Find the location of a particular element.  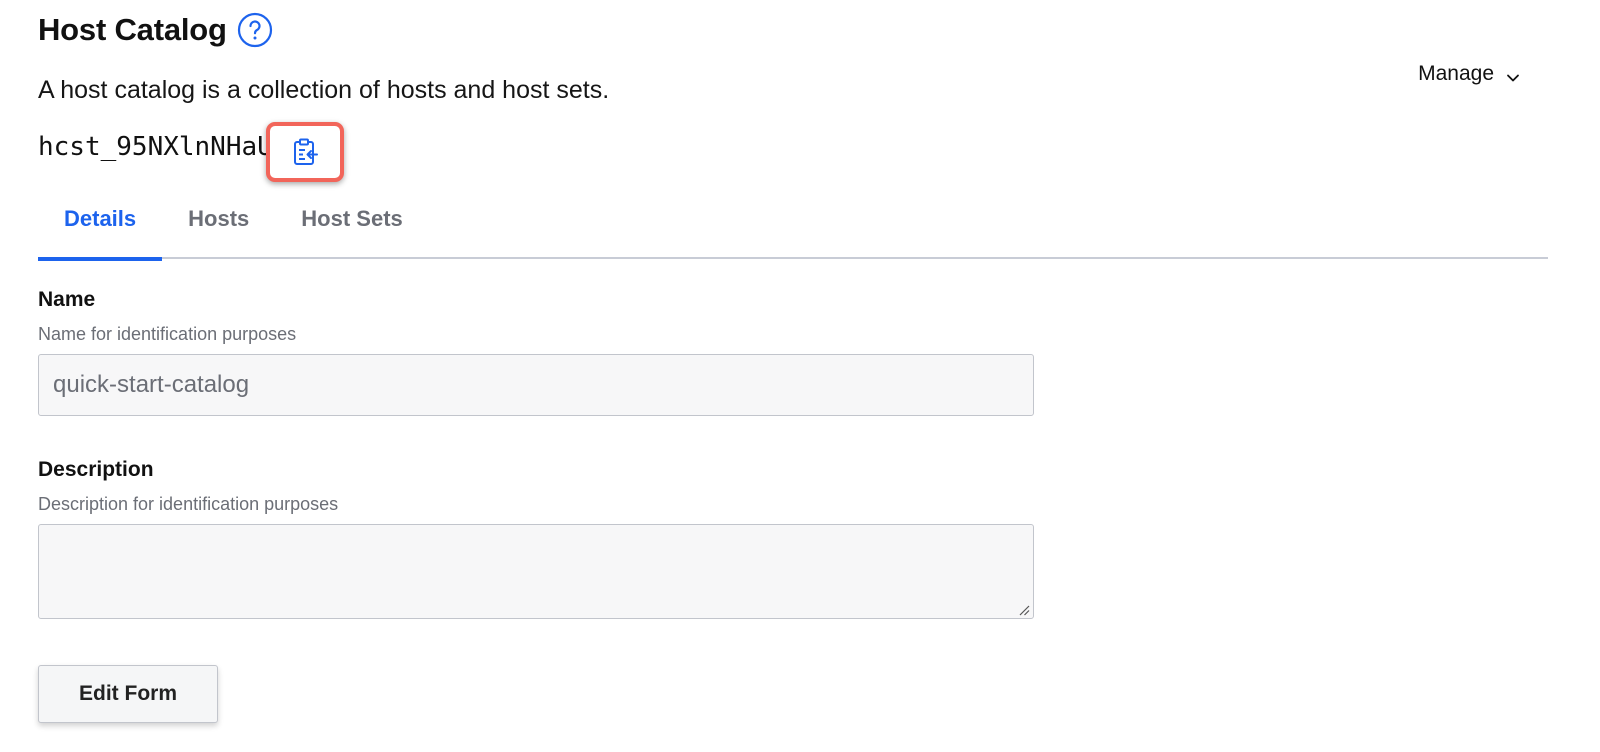

resize-handle-icon is located at coordinates (1024, 609).